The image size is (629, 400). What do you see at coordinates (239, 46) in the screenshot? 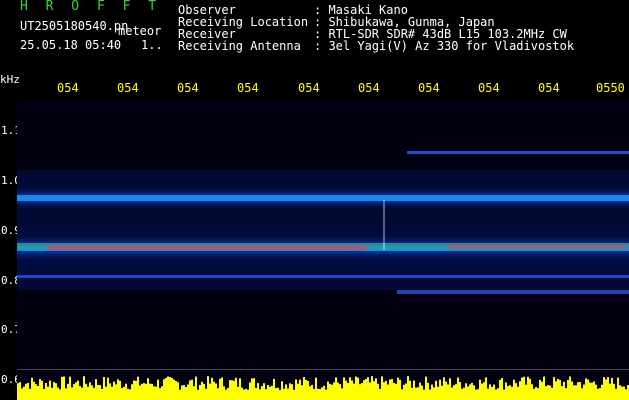
I see `info-label-antenna: Receiving Antenna` at bounding box center [239, 46].